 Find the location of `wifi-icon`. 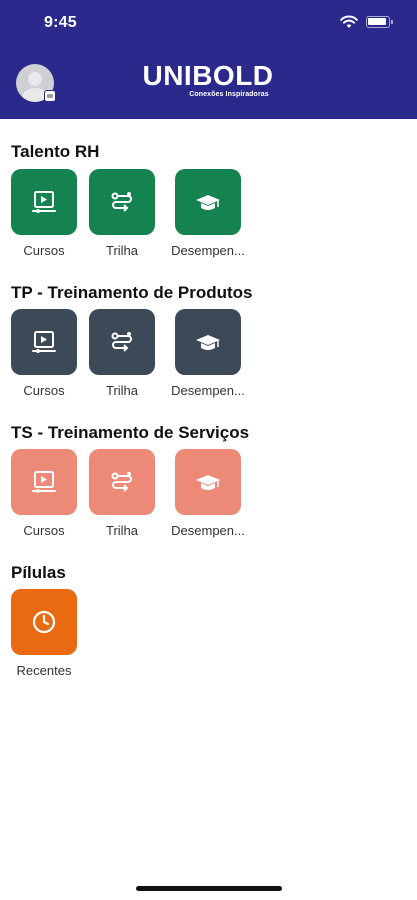

wifi-icon is located at coordinates (349, 21).